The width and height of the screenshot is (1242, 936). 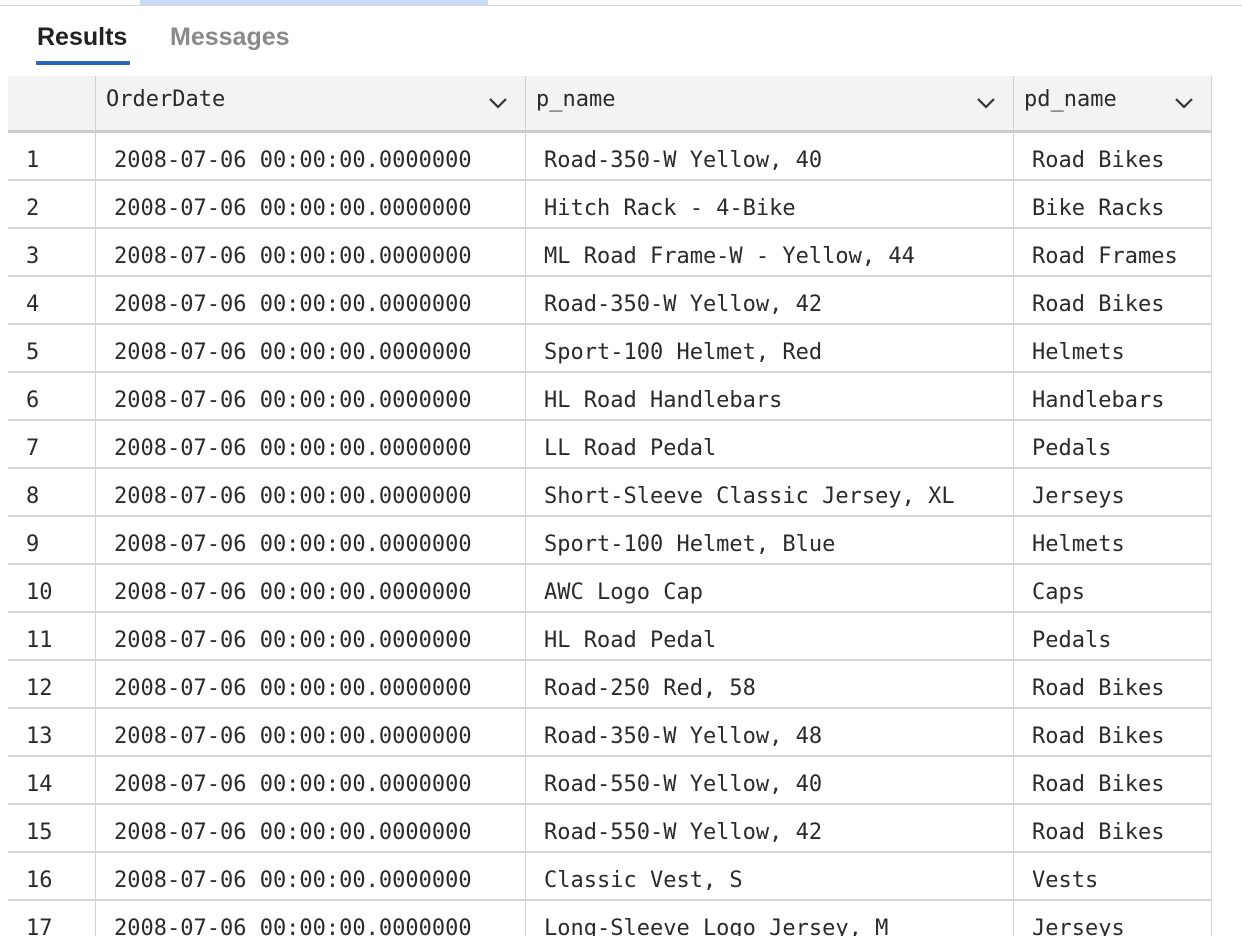 What do you see at coordinates (770, 588) in the screenshot?
I see `p-name-cell: AWC Logo Cap` at bounding box center [770, 588].